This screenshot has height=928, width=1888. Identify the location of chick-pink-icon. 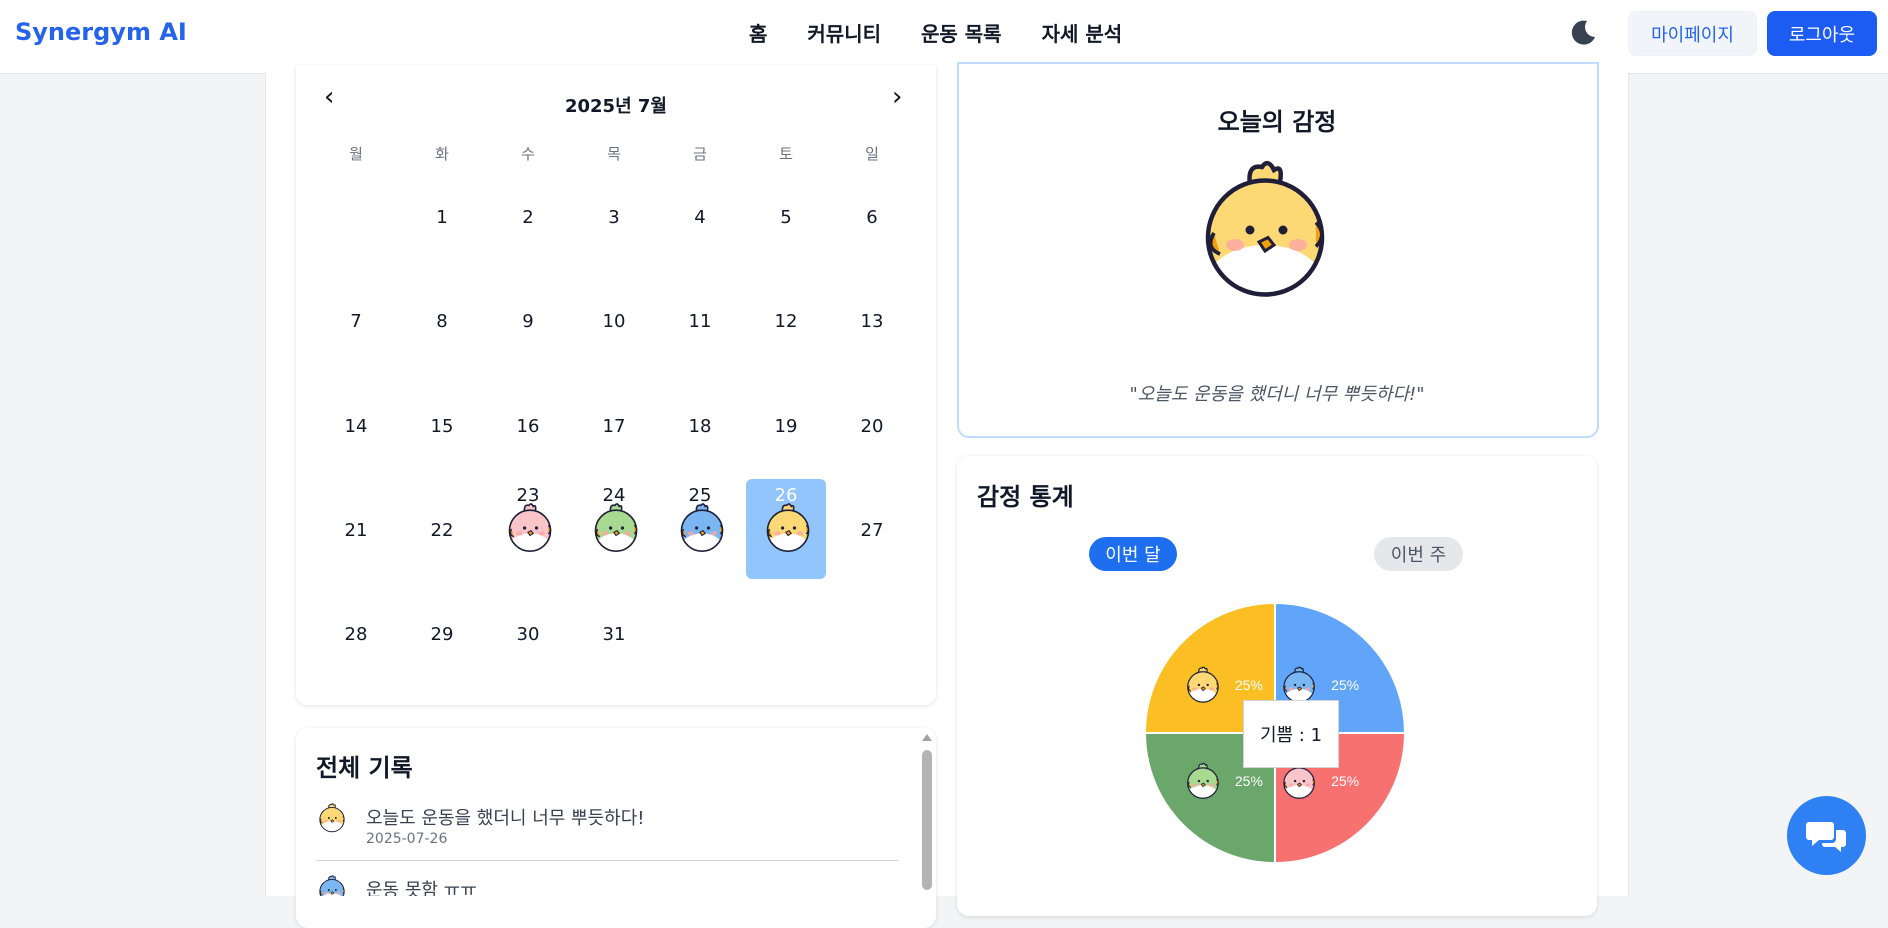
(530, 528).